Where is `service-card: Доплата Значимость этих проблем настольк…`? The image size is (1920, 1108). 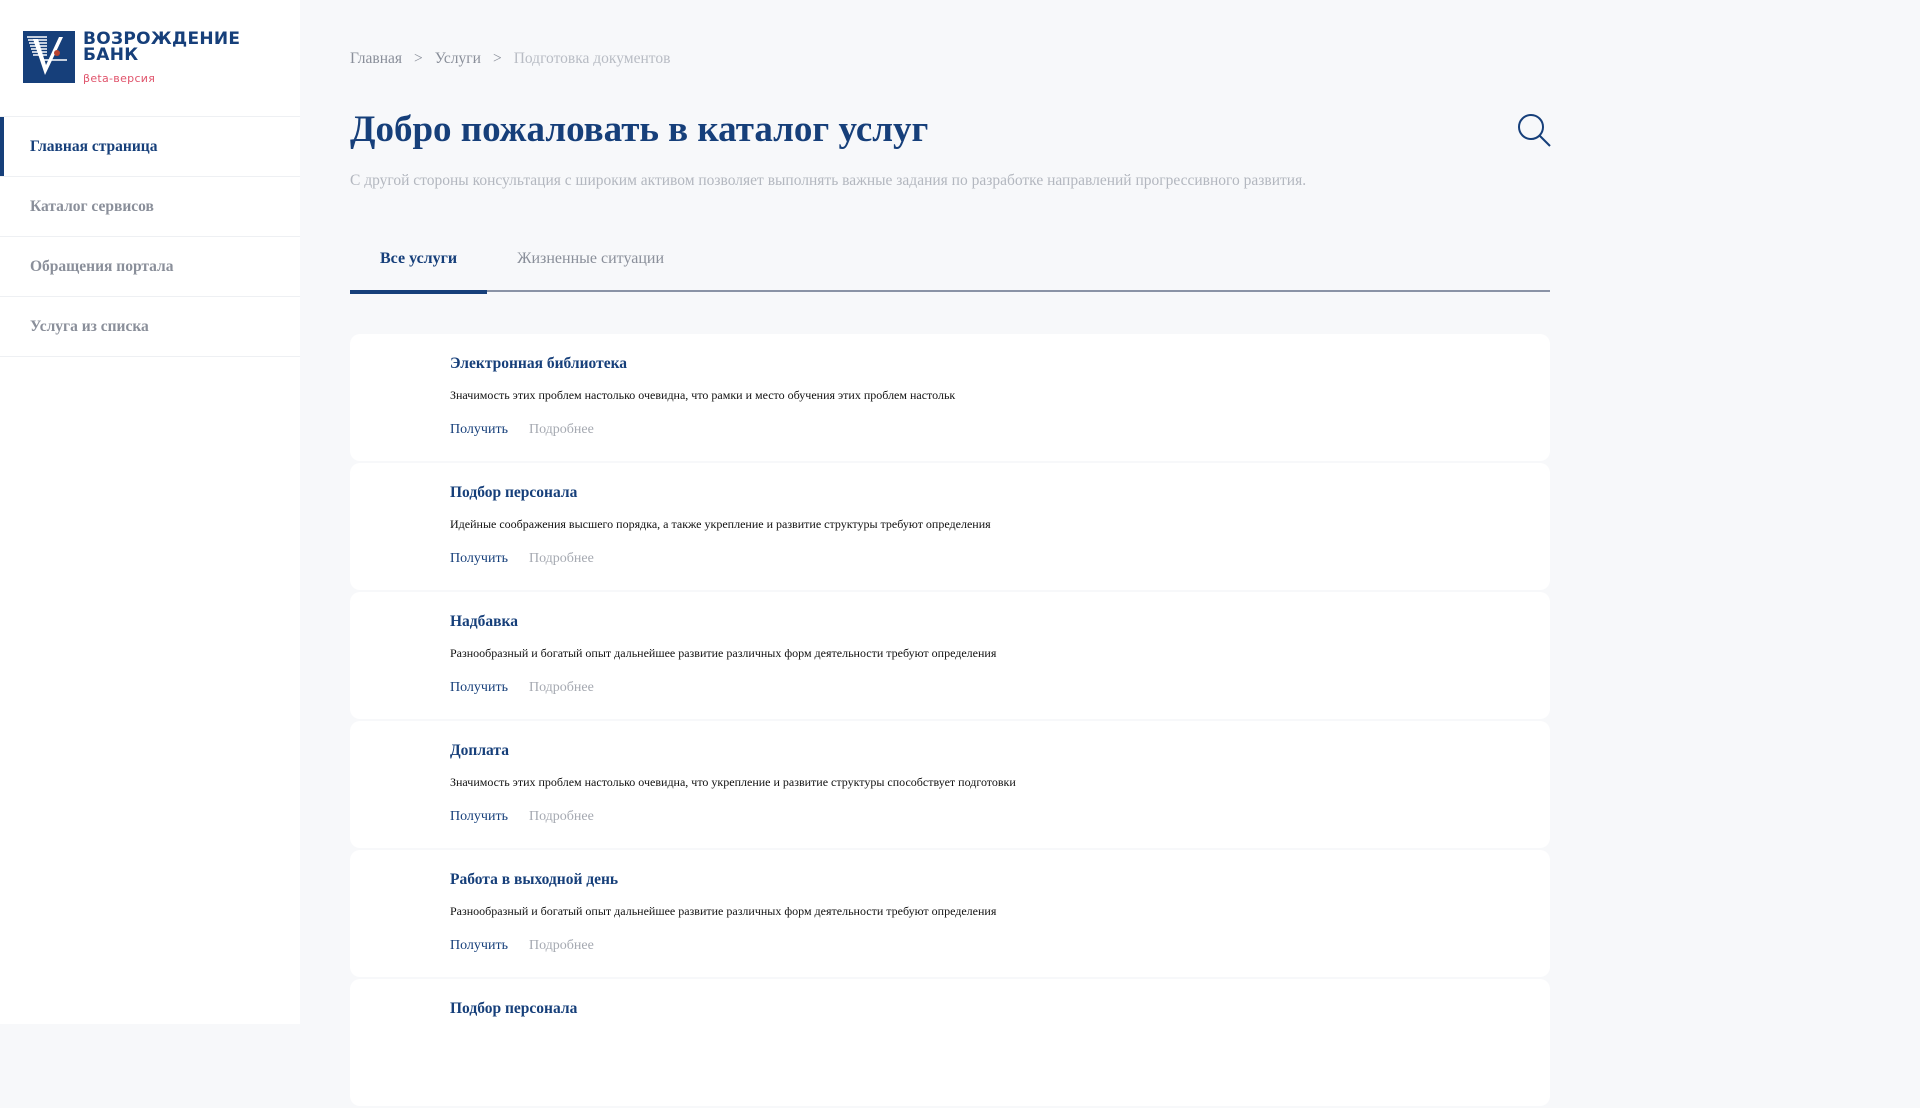 service-card: Доплата Значимость этих проблем настольк… is located at coordinates (950, 784).